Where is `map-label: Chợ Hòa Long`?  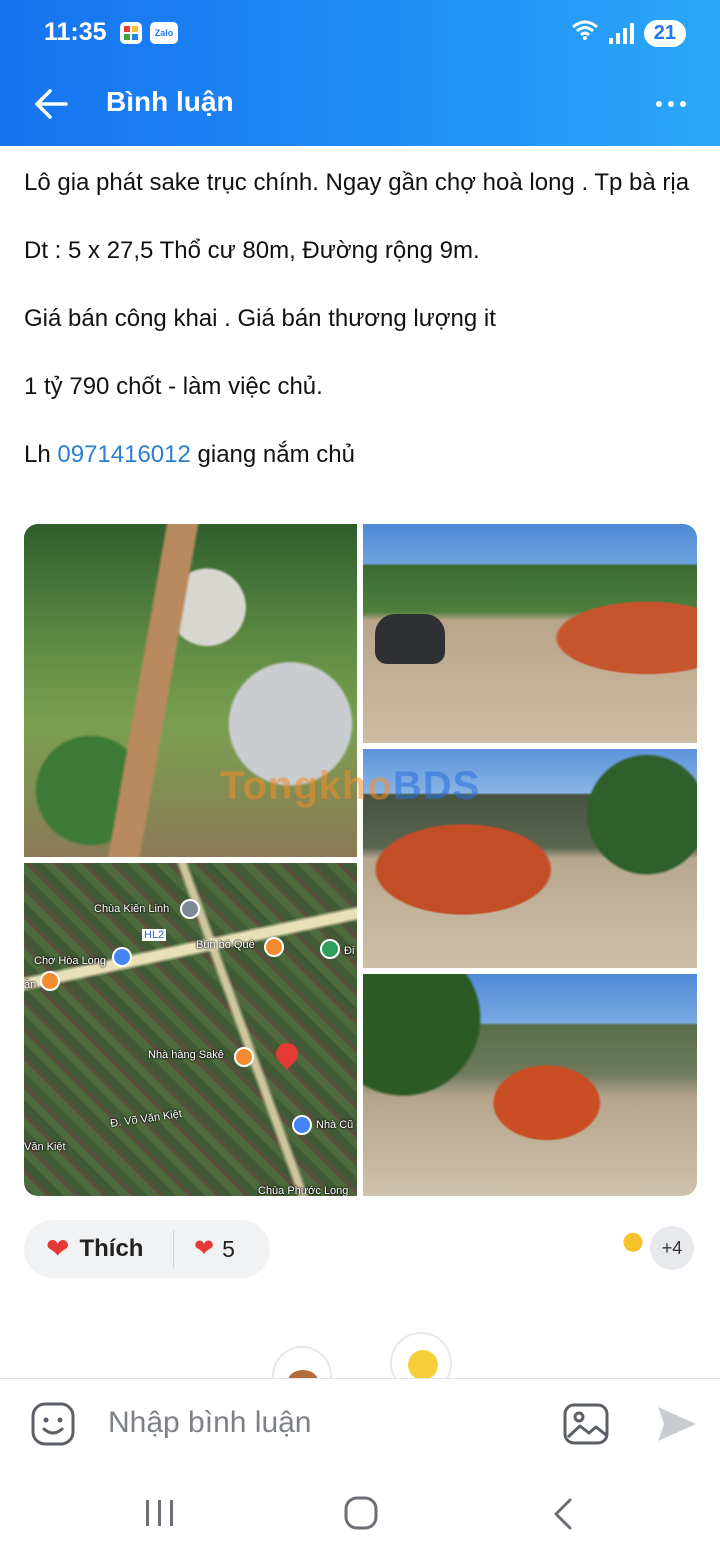 map-label: Chợ Hòa Long is located at coordinates (70, 961).